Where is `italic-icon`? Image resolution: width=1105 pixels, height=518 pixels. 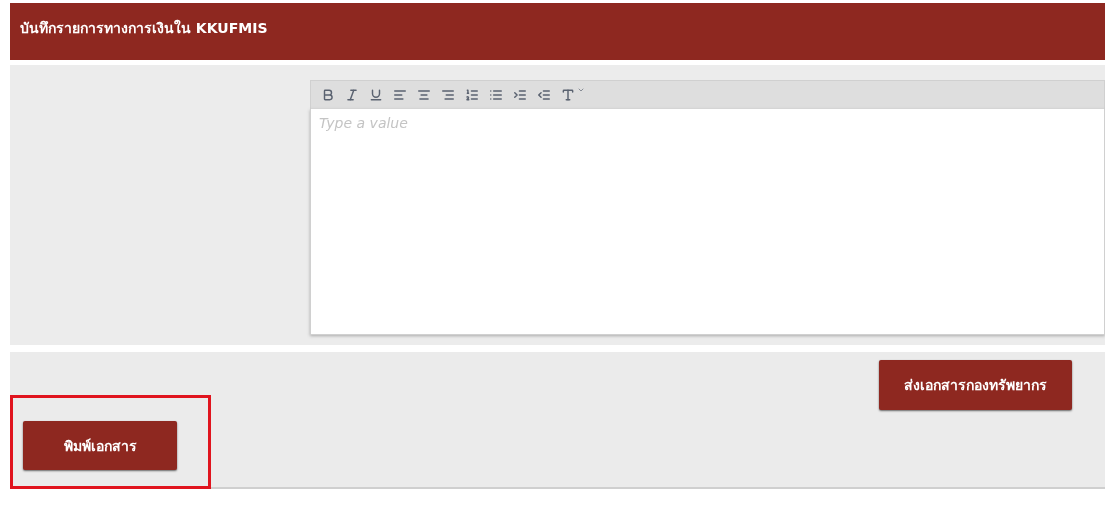
italic-icon is located at coordinates (352, 95).